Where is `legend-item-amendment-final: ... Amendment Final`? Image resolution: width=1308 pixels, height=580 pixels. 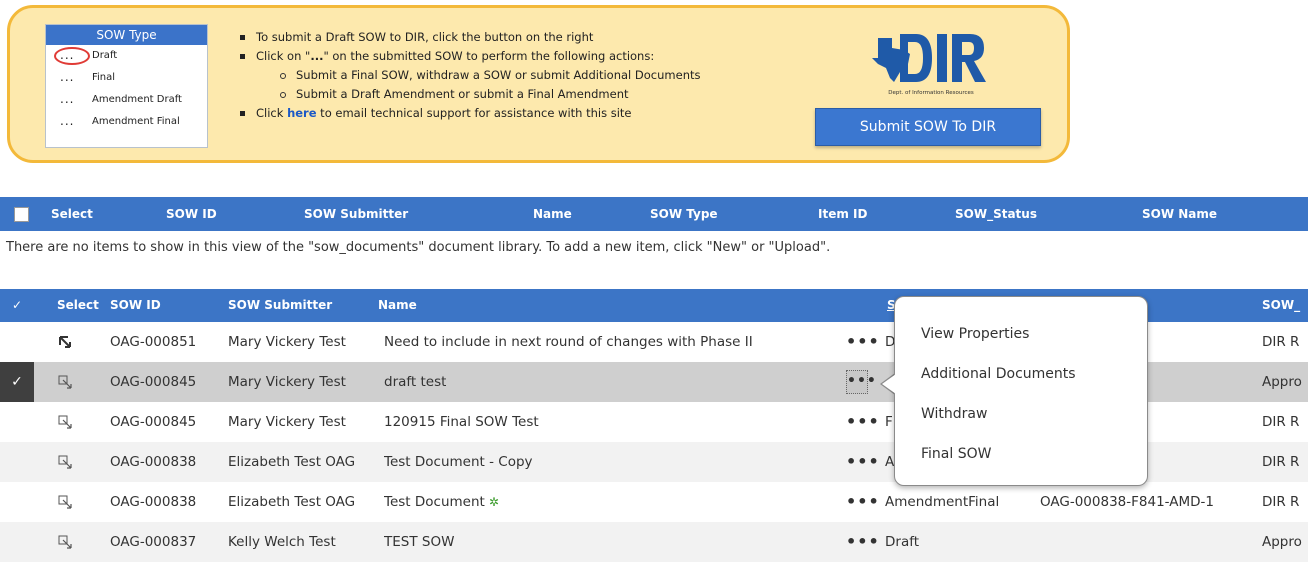 legend-item-amendment-final: ... Amendment Final is located at coordinates (126, 122).